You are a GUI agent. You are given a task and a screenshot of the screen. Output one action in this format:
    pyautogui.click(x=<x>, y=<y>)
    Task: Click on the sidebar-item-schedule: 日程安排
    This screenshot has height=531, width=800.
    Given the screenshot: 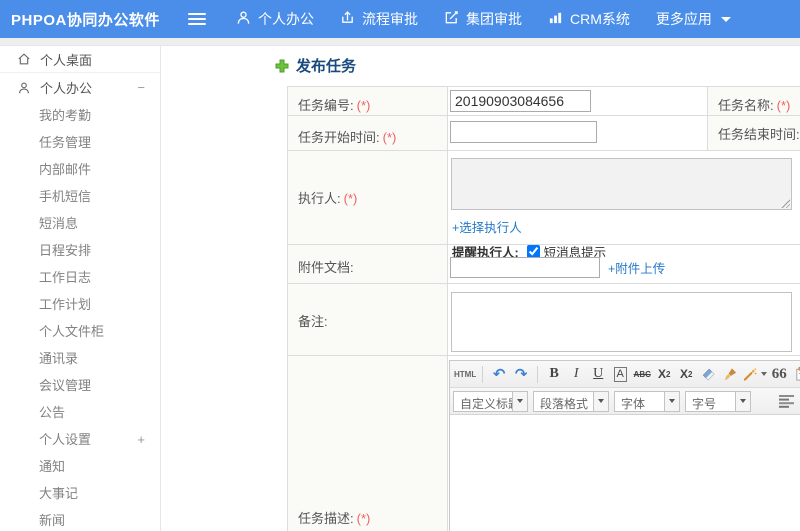 What is the action you would take?
    pyautogui.click(x=80, y=250)
    